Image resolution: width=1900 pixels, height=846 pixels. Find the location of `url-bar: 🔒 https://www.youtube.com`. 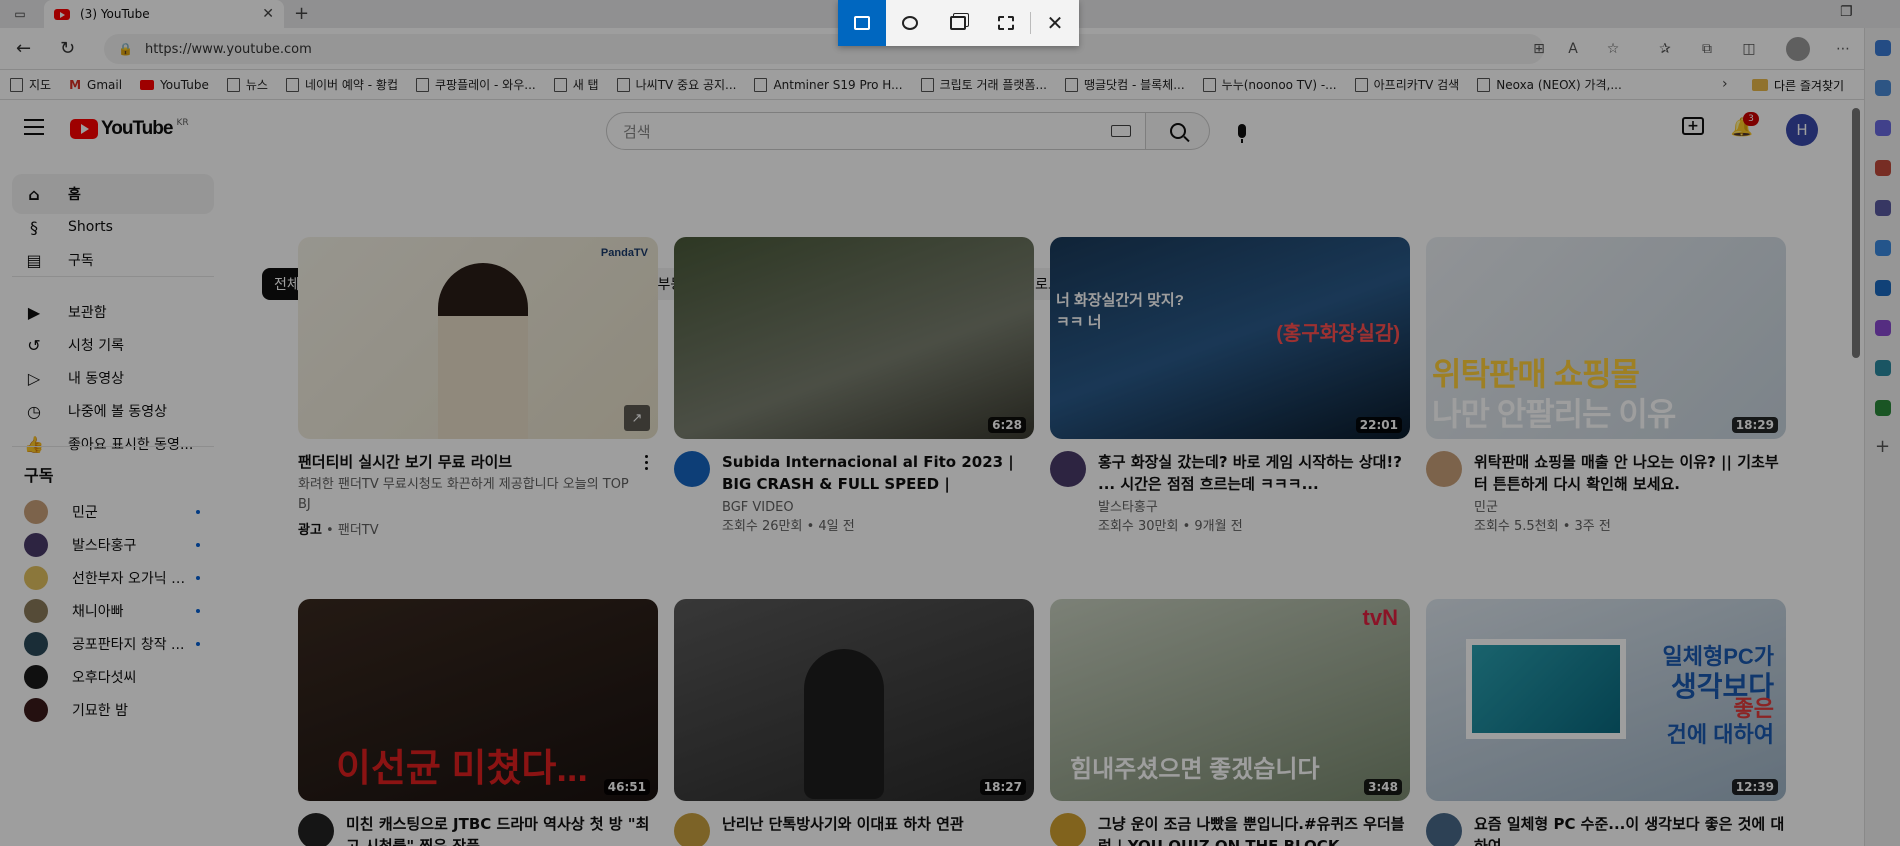

url-bar: 🔒 https://www.youtube.com is located at coordinates (824, 49).